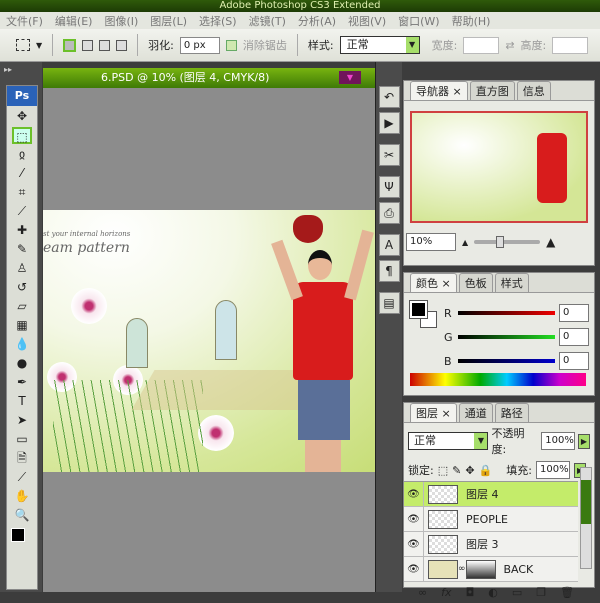 The height and width of the screenshot is (603, 600). What do you see at coordinates (22, 116) in the screenshot?
I see `move-tool-icon: ✥` at bounding box center [22, 116].